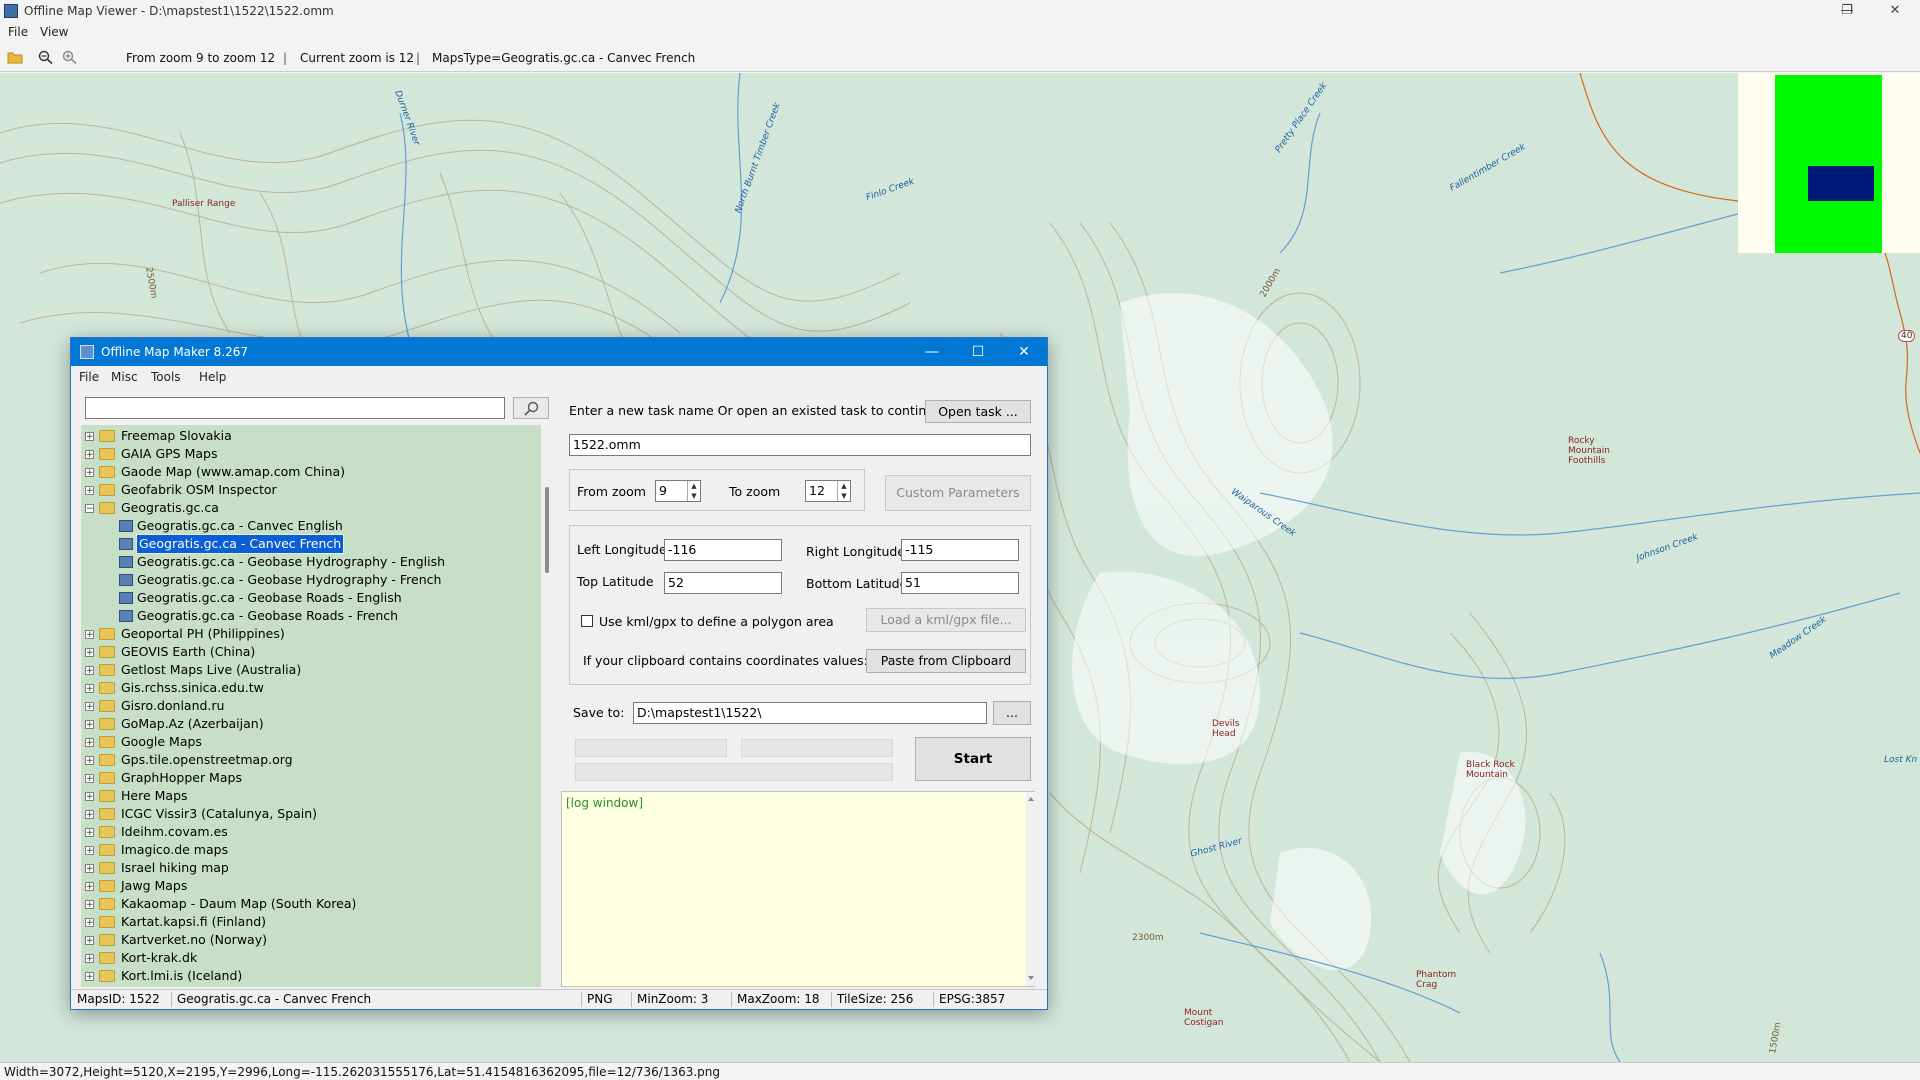 The height and width of the screenshot is (1080, 1920). What do you see at coordinates (212, 377) in the screenshot?
I see `dialog-menu-help: Help` at bounding box center [212, 377].